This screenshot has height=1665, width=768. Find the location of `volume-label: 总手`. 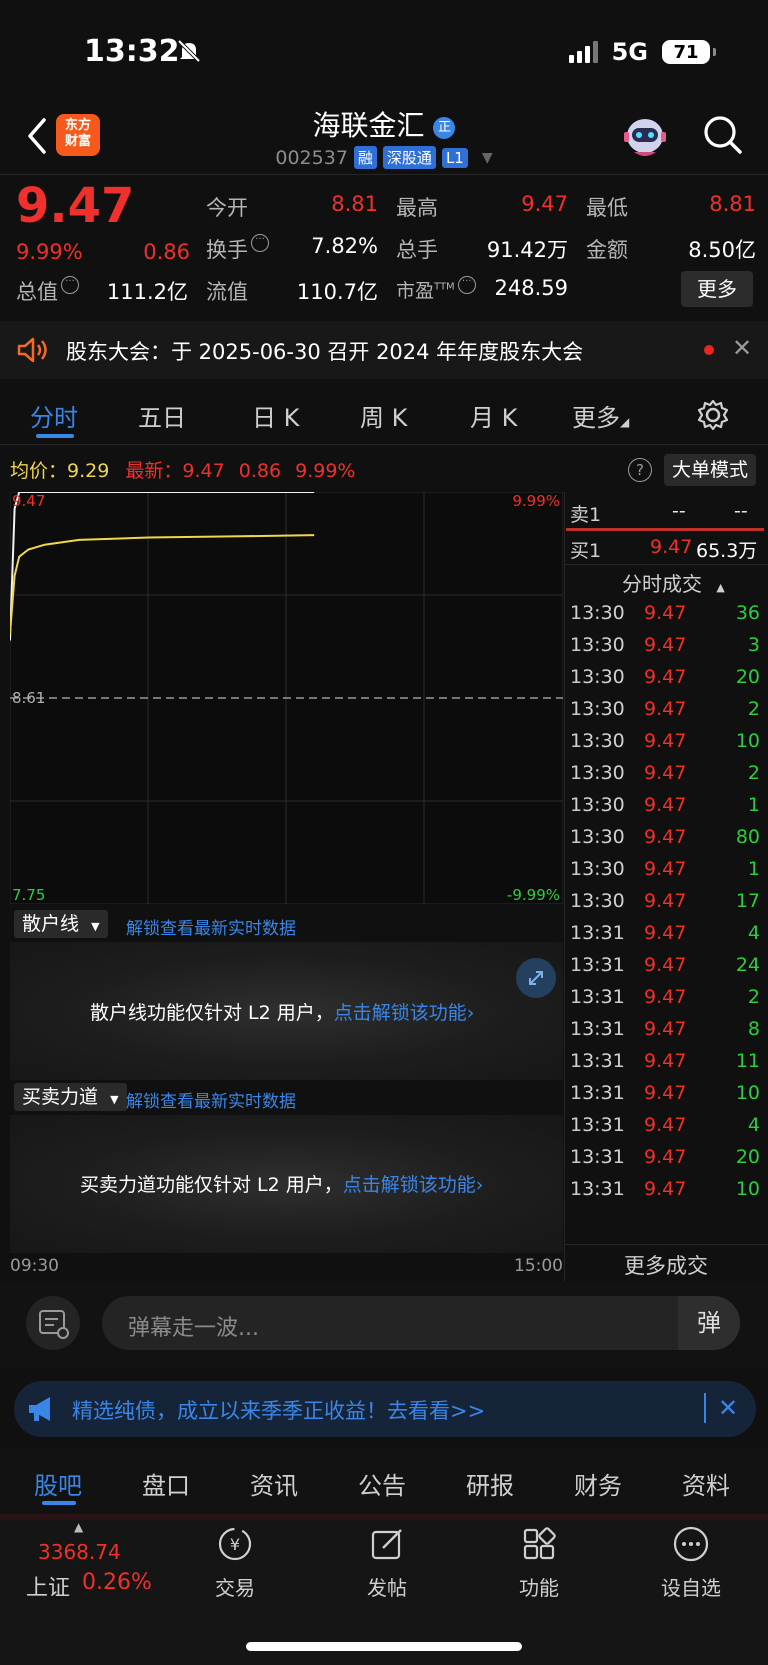

volume-label: 总手 is located at coordinates (417, 250).